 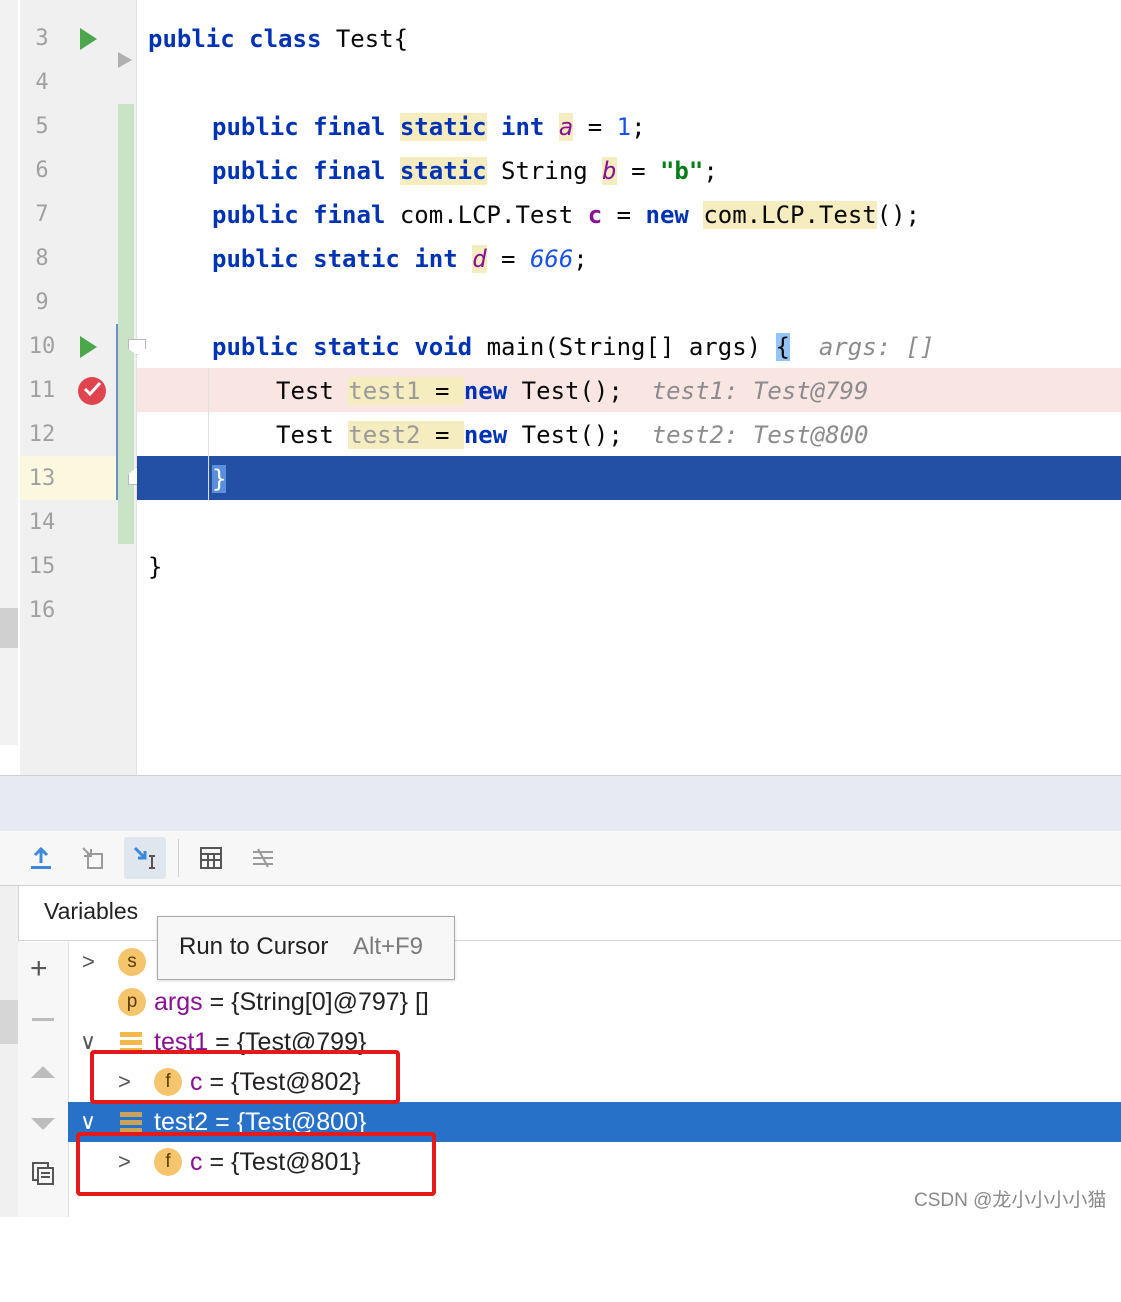 What do you see at coordinates (609, 171) in the screenshot?
I see `field-name: b` at bounding box center [609, 171].